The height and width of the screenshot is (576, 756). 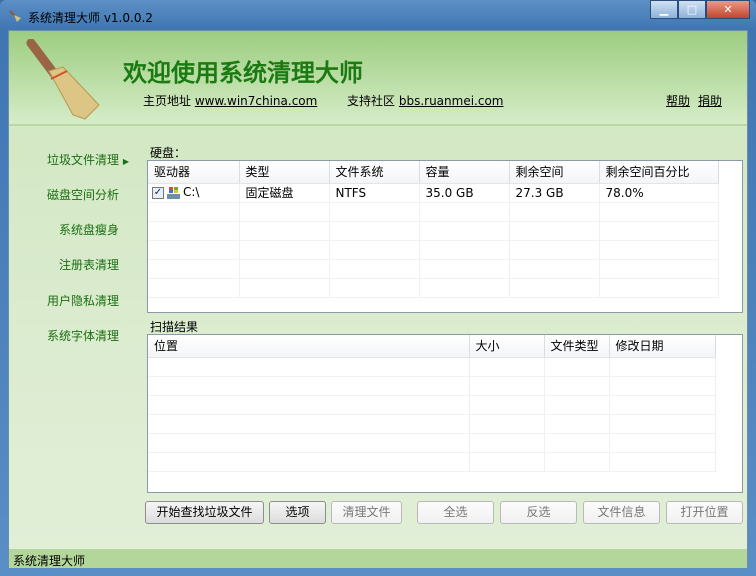 What do you see at coordinates (256, 101) in the screenshot?
I see `homepage-link: www.win7china.com` at bounding box center [256, 101].